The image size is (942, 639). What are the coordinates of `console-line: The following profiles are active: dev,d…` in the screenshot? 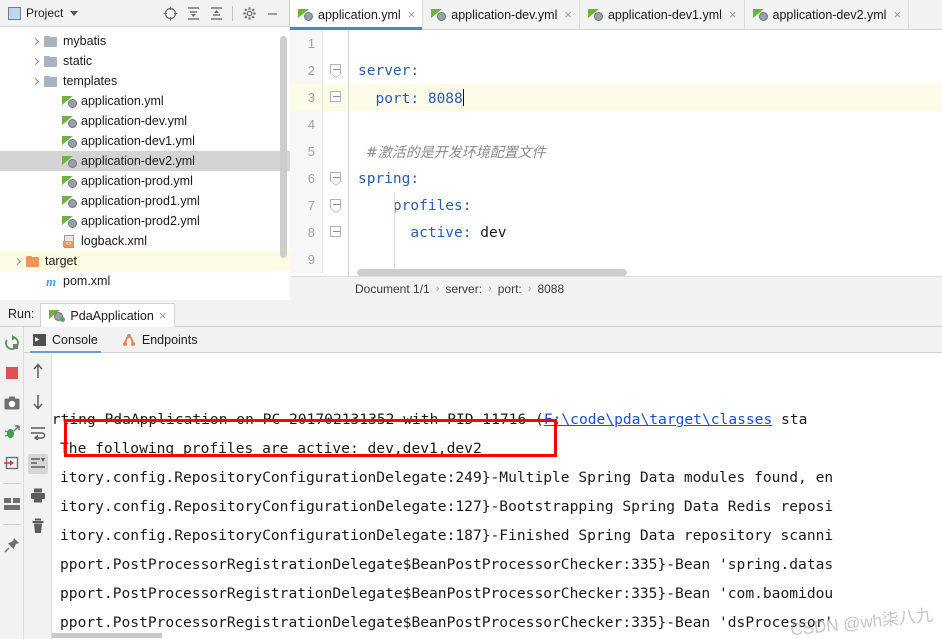 It's located at (271, 448).